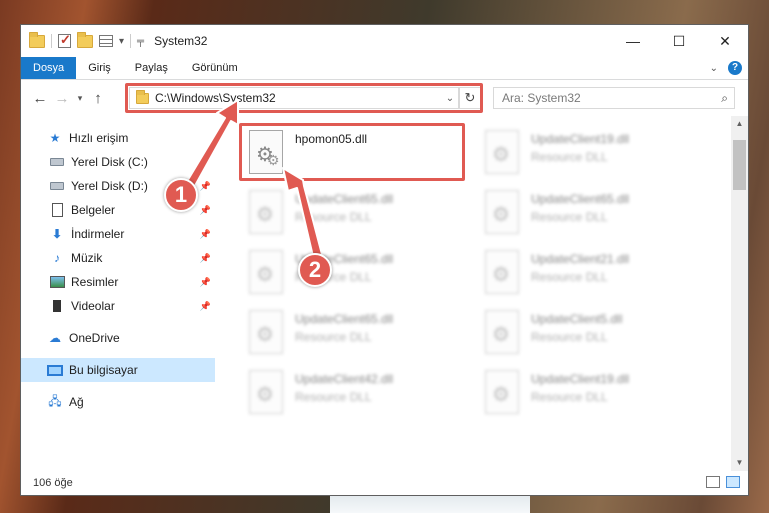 The image size is (769, 513). I want to click on sidebar-item-onedrive: ☁ OneDrive, so click(118, 338).